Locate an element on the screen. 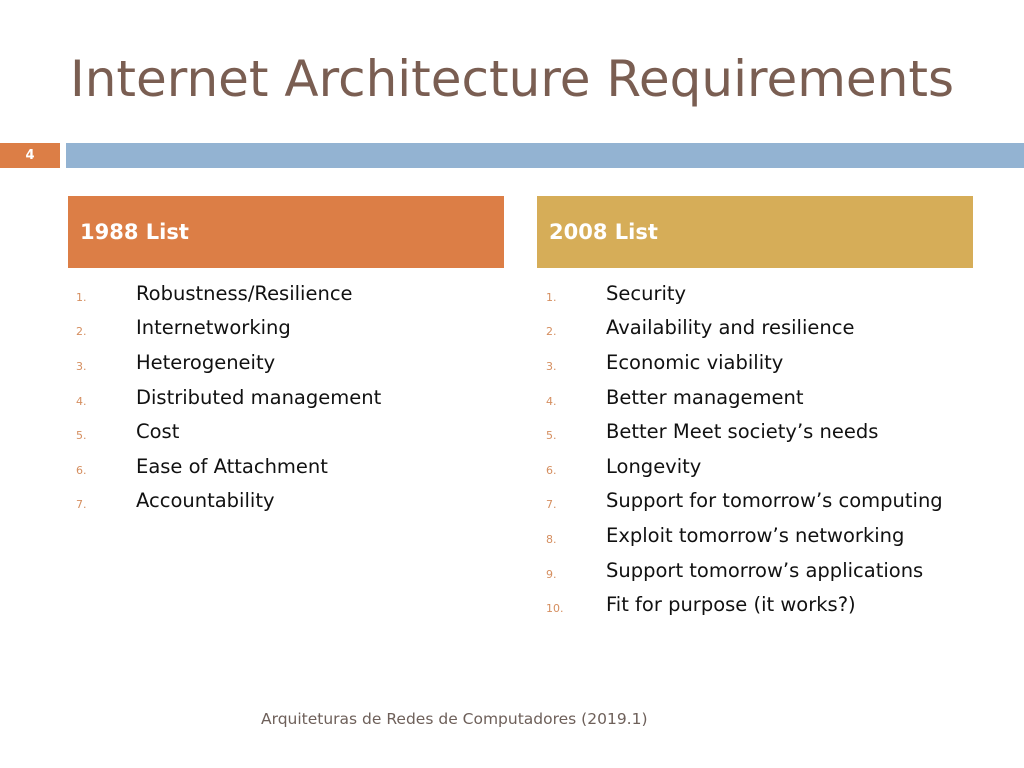 The width and height of the screenshot is (1024, 768). list-item: 3. Heterogeneity is located at coordinates (228, 362).